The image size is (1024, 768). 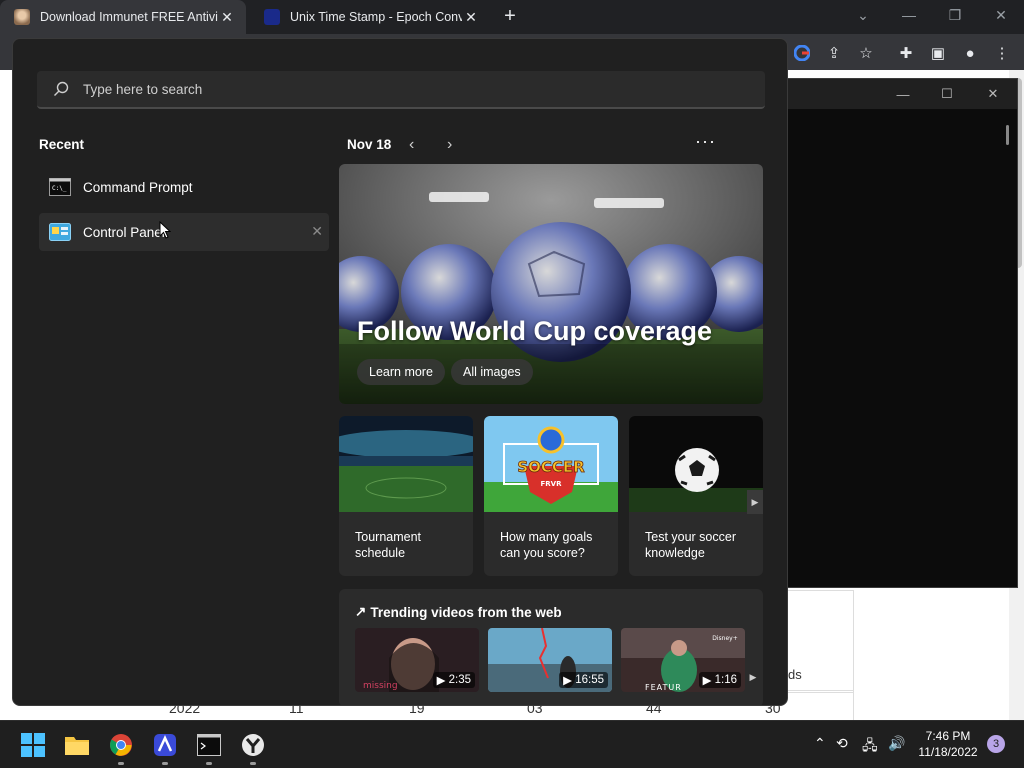 I want to click on immunet-favicon-icon, so click(x=22, y=17).